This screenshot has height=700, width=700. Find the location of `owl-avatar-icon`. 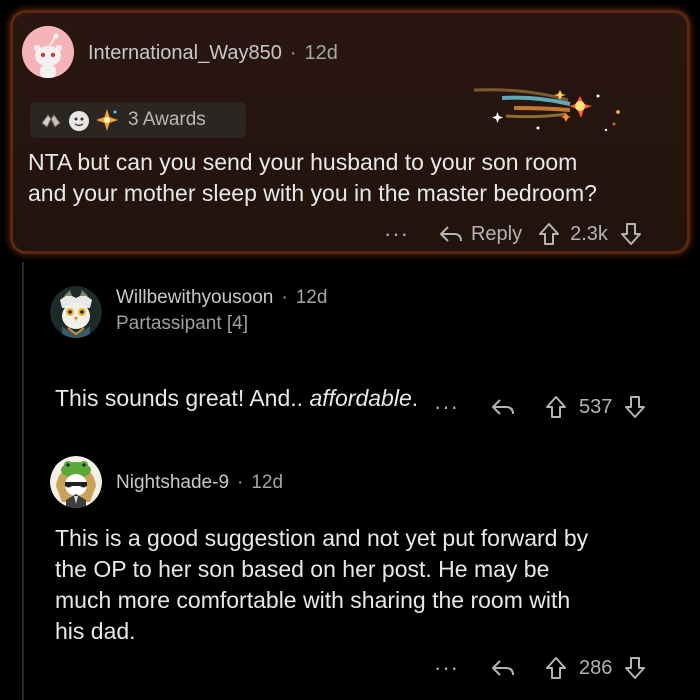

owl-avatar-icon is located at coordinates (76, 312).